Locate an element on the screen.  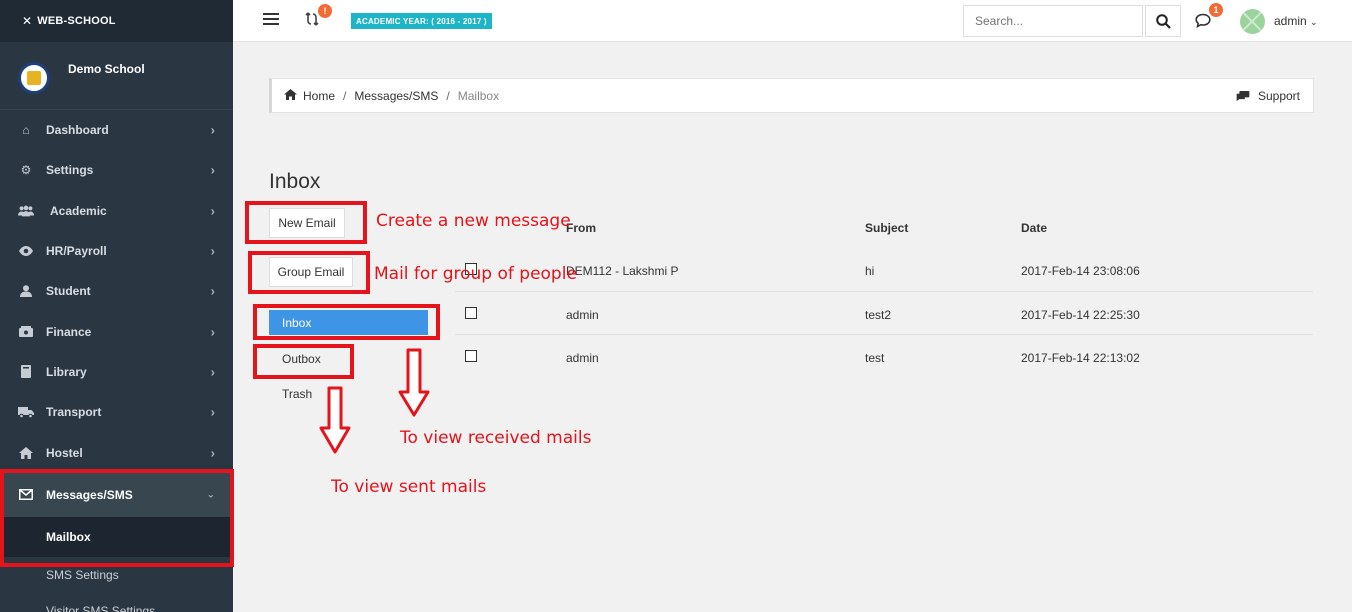
school-logo is located at coordinates (34, 78).